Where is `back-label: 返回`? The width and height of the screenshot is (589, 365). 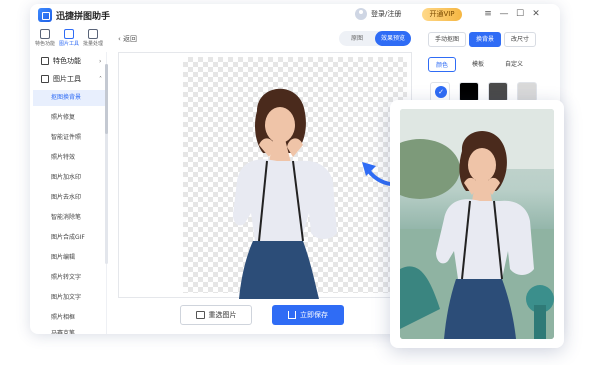
back-label: 返回 is located at coordinates (130, 39).